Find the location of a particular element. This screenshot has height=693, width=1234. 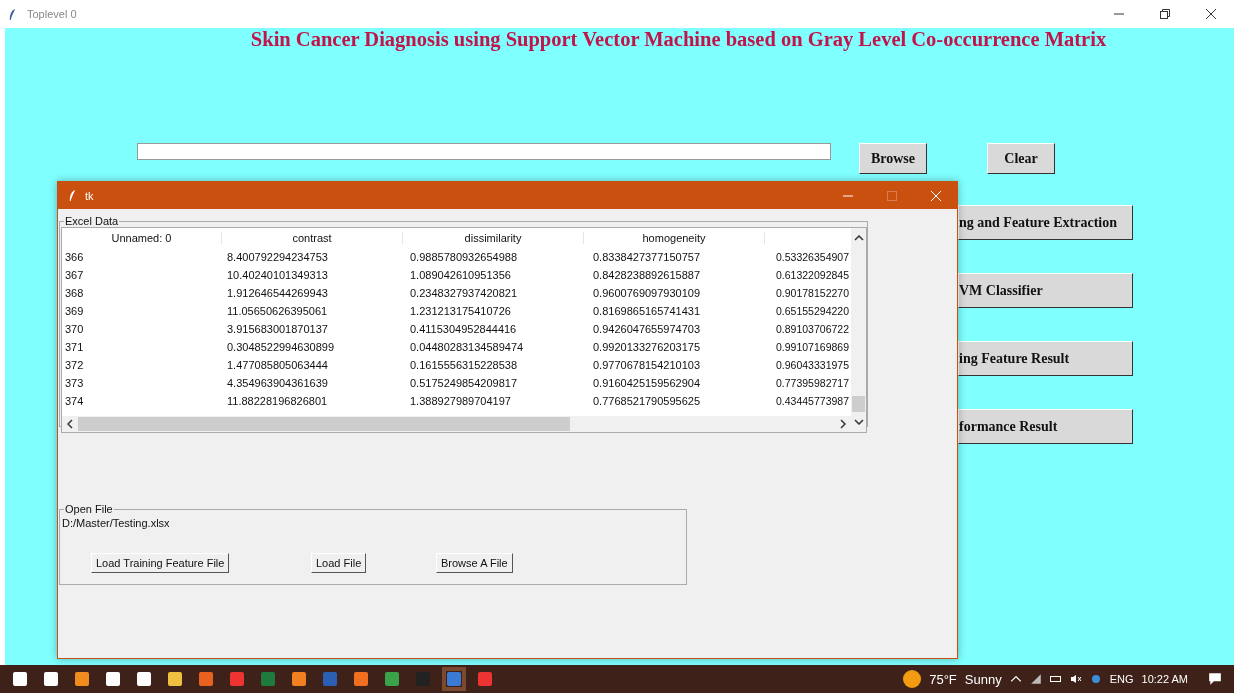

table-cell-text: 368 is located at coordinates (74, 293).